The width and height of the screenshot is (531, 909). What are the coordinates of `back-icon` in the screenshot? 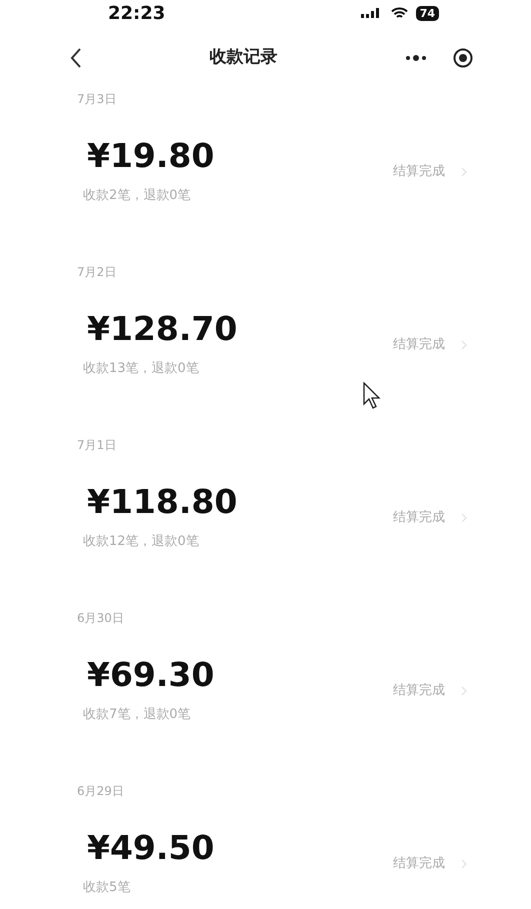 It's located at (76, 58).